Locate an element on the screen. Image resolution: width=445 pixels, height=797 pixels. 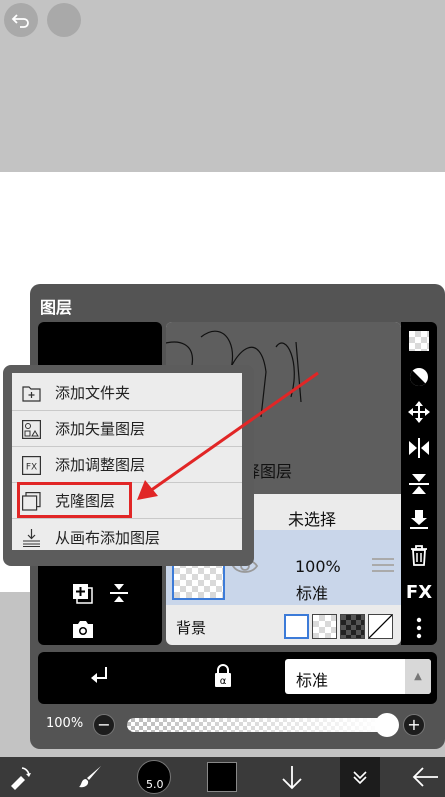
layer-blend-mode: 标准 is located at coordinates (312, 593).